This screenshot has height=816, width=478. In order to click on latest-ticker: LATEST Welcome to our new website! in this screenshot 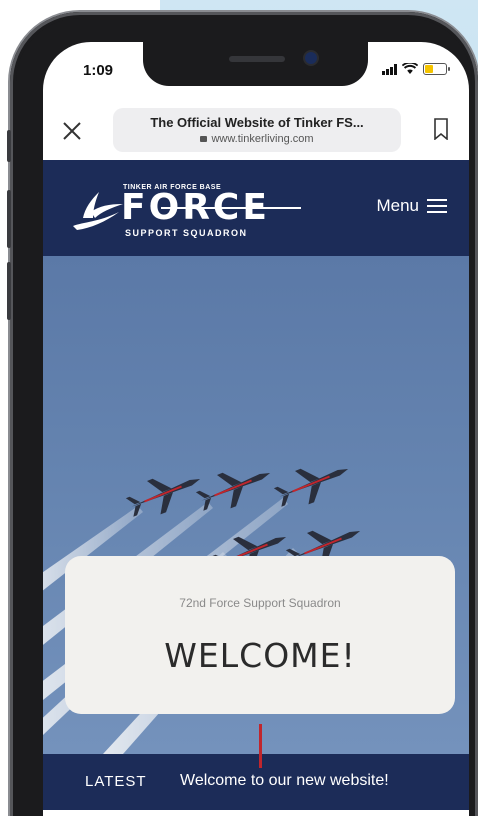, I will do `click(256, 767)`.